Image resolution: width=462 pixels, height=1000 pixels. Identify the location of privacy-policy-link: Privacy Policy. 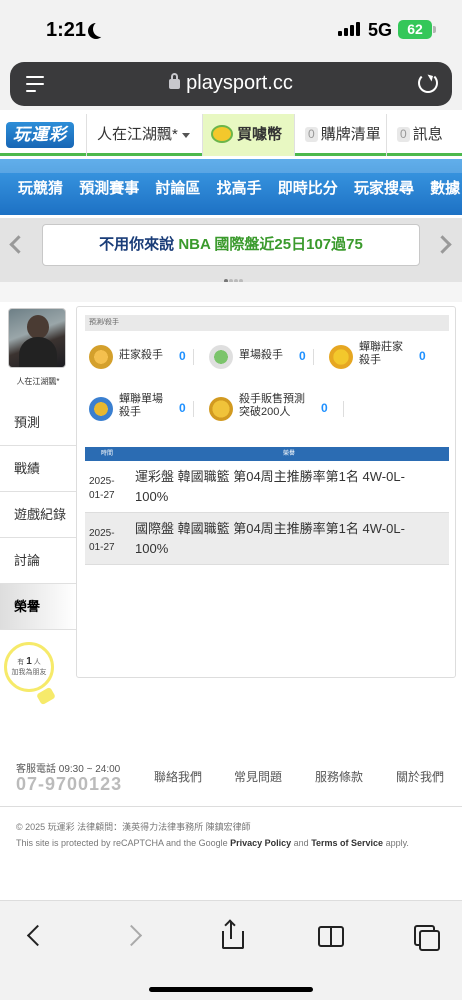
(260, 843).